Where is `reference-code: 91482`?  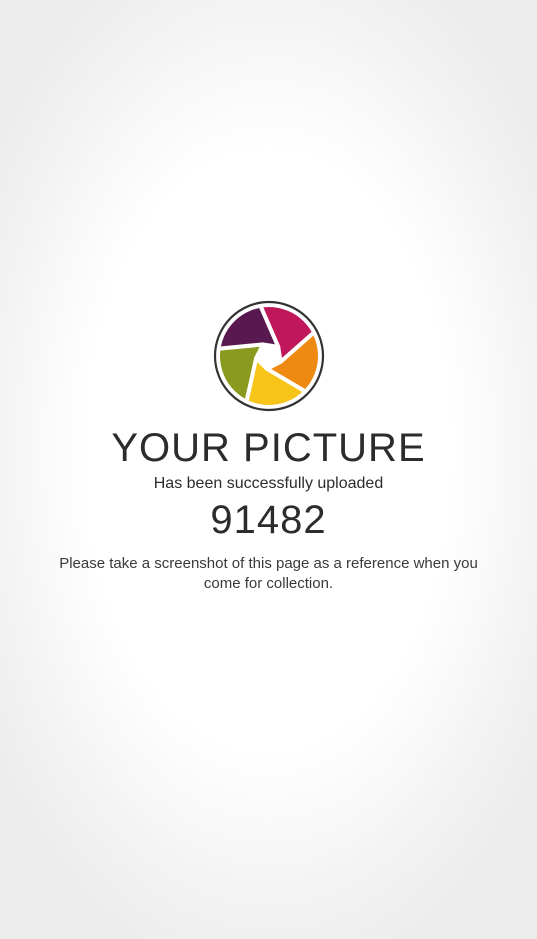 reference-code: 91482 is located at coordinates (268, 520).